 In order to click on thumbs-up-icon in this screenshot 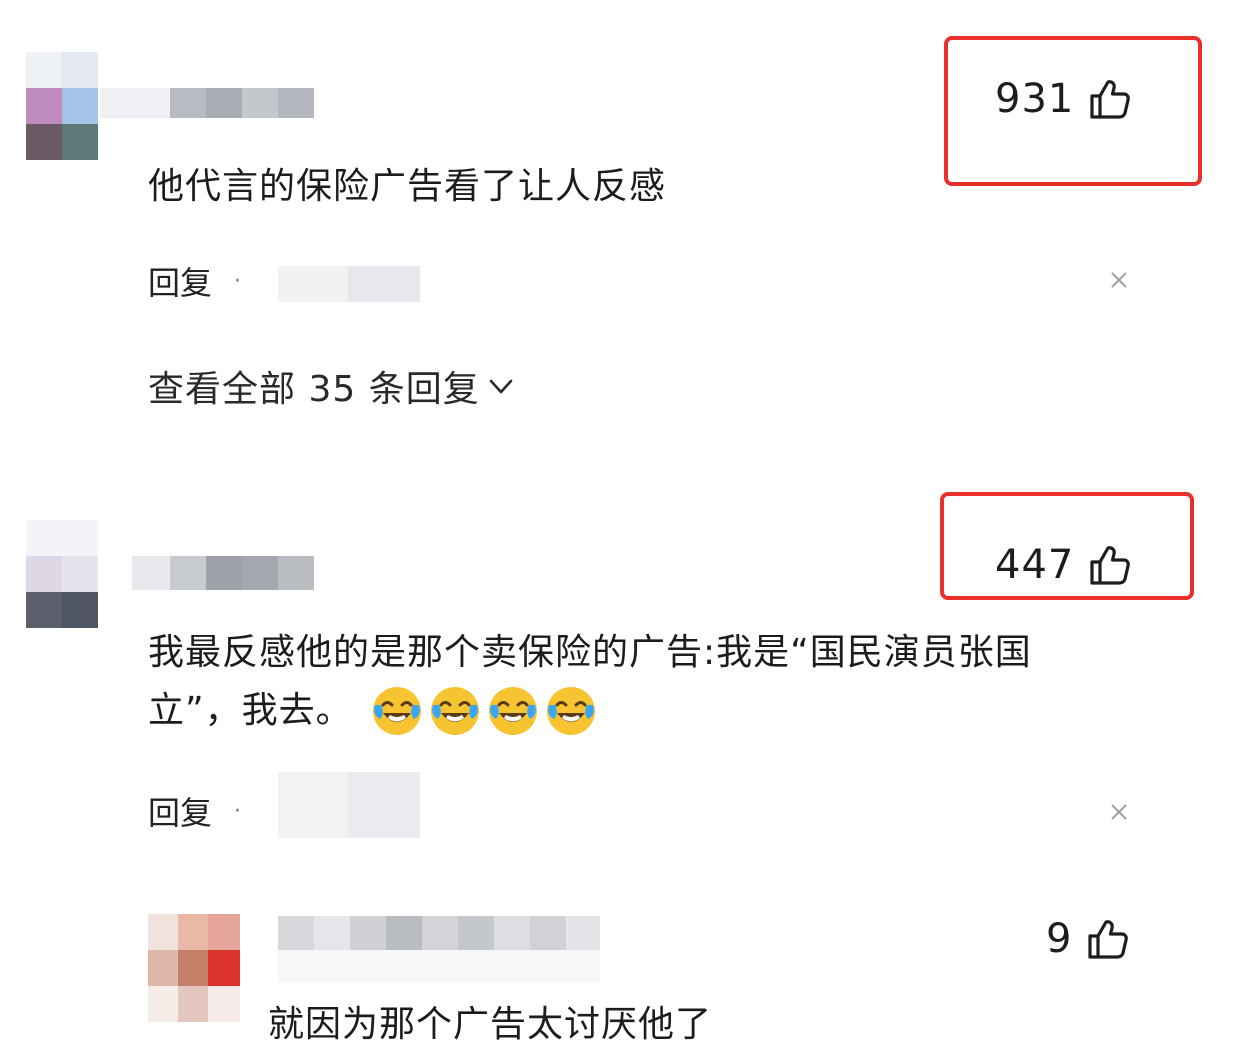, I will do `click(1108, 939)`.